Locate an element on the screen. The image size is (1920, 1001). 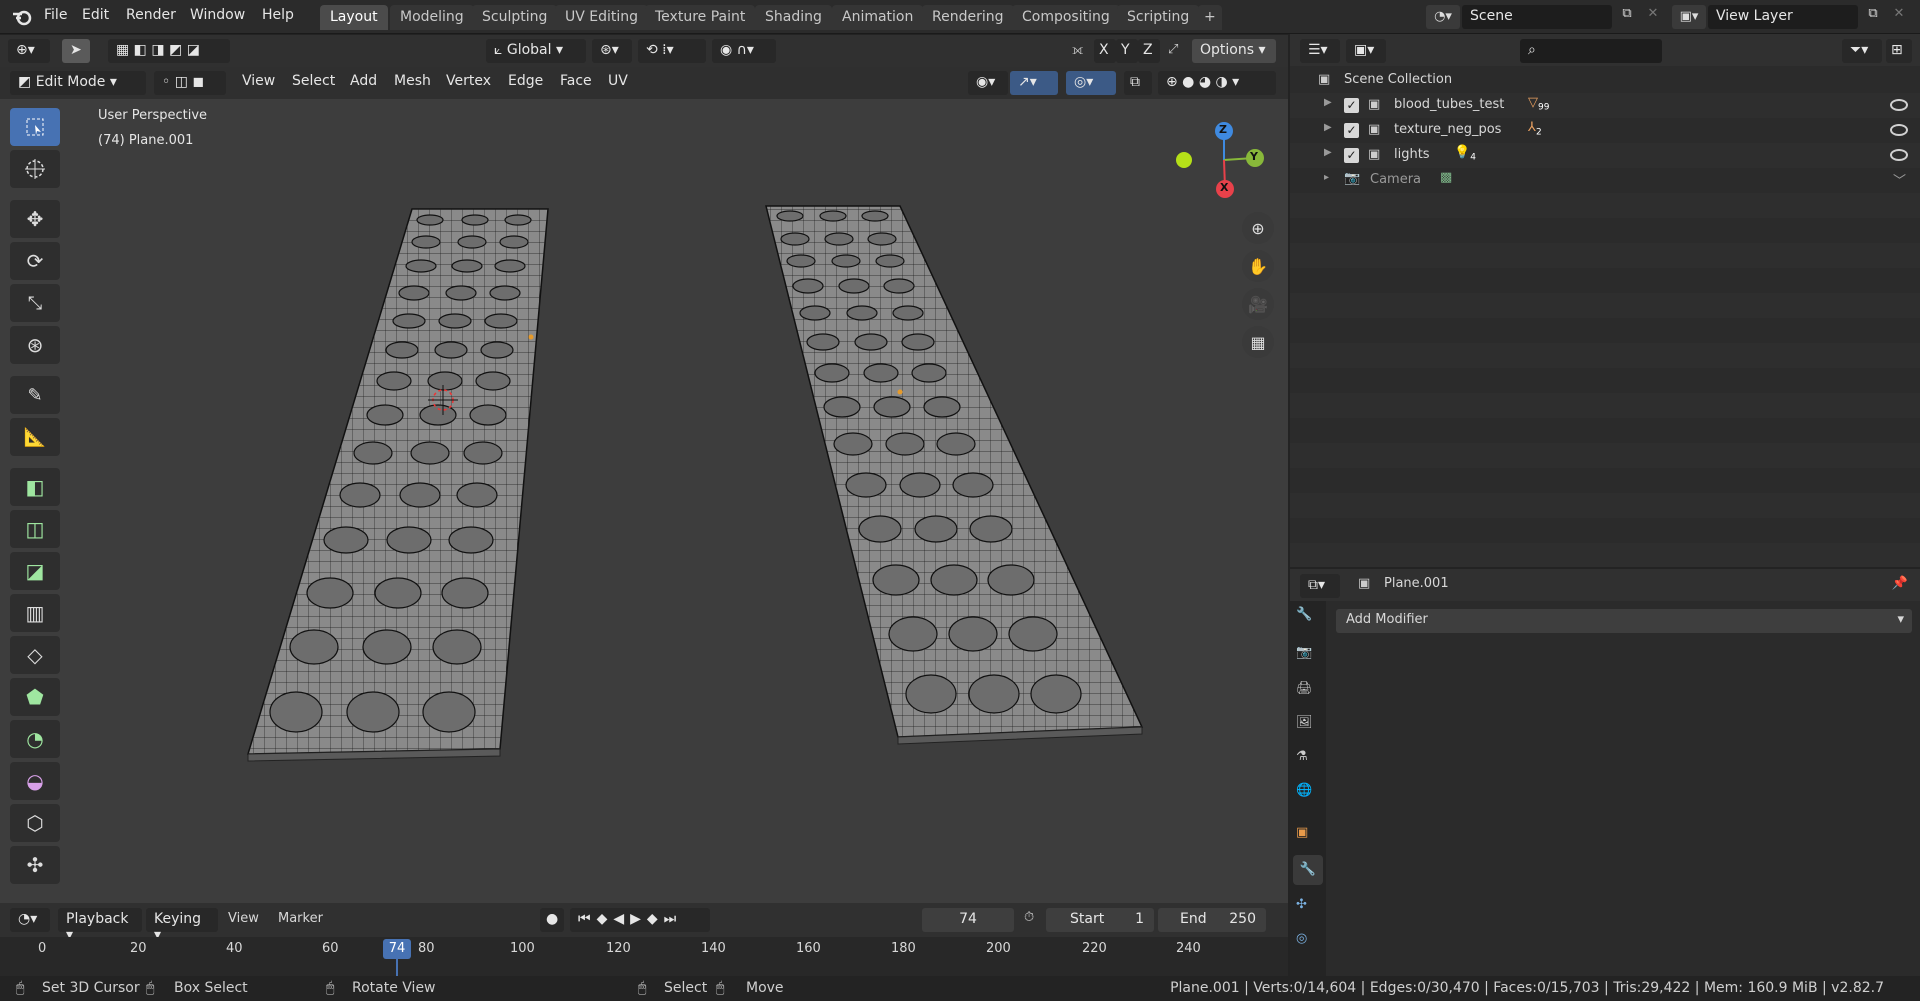
poly-build-tool-icon: ⬟ is located at coordinates (35, 697).